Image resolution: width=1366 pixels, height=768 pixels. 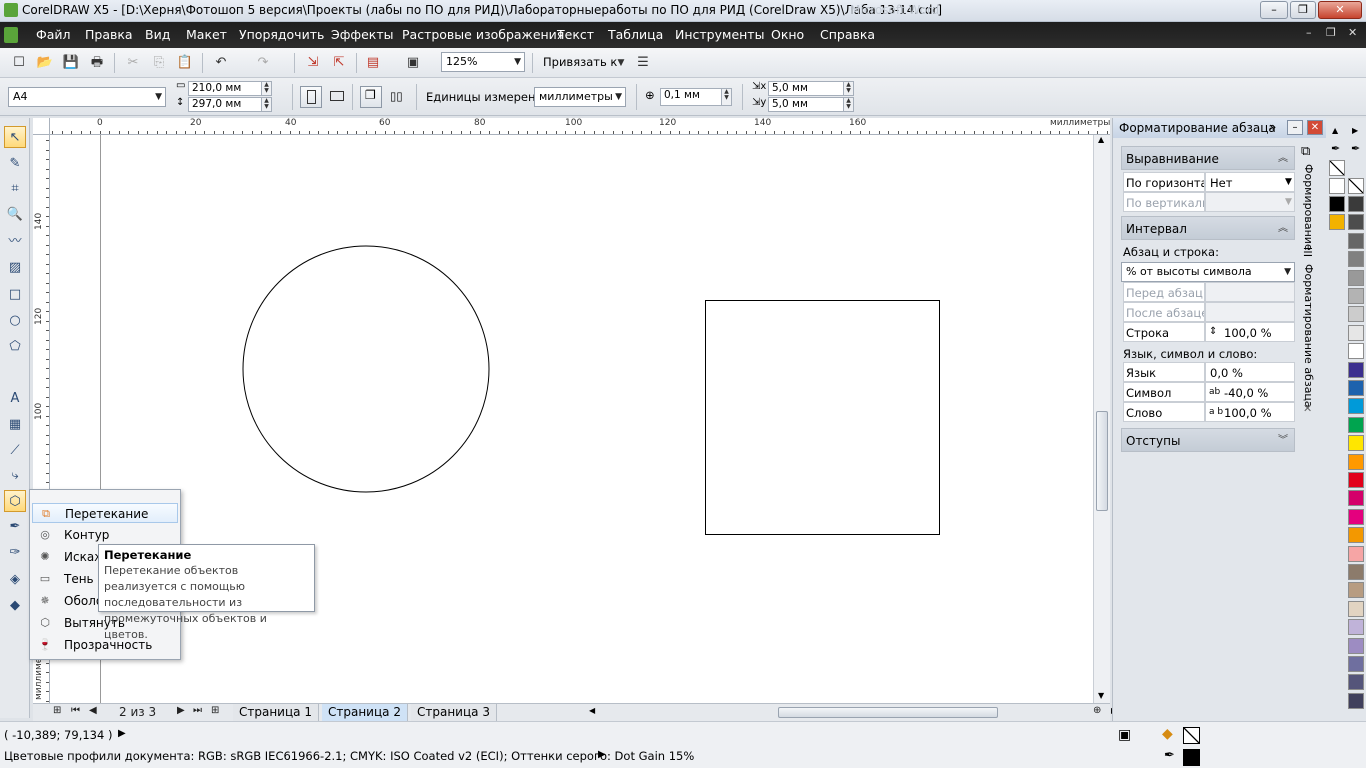 I want to click on no-fill-swatch, so click(x=1191, y=735).